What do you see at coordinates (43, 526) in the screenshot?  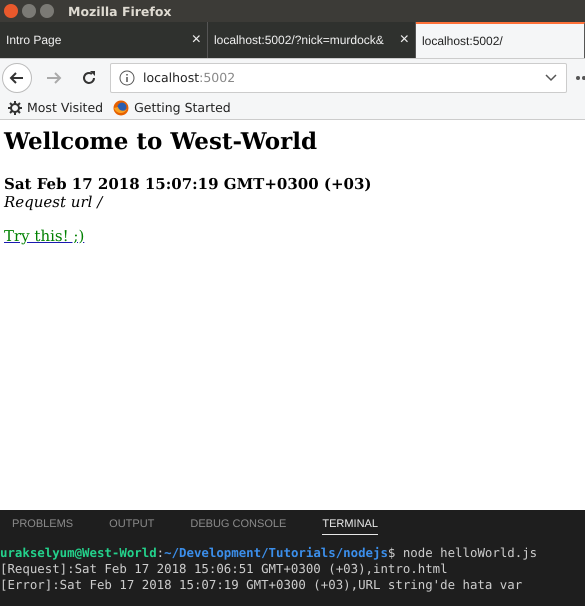 I see `panel-tab: PROBLEMS` at bounding box center [43, 526].